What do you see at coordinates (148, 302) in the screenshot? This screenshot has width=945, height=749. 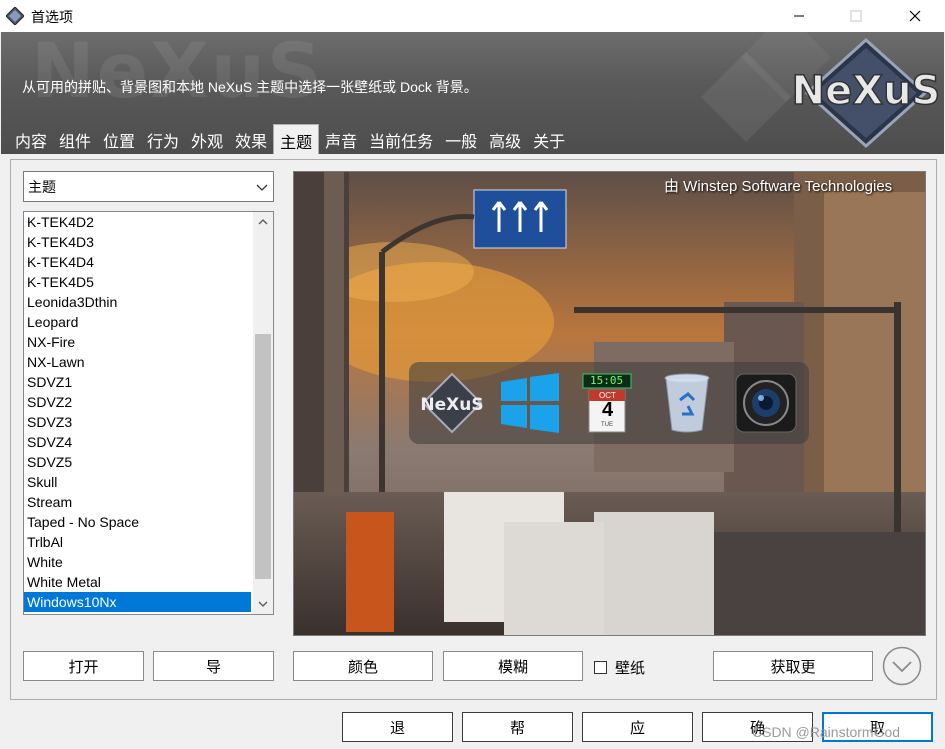 I see `list-item: Leonida3Dthin` at bounding box center [148, 302].